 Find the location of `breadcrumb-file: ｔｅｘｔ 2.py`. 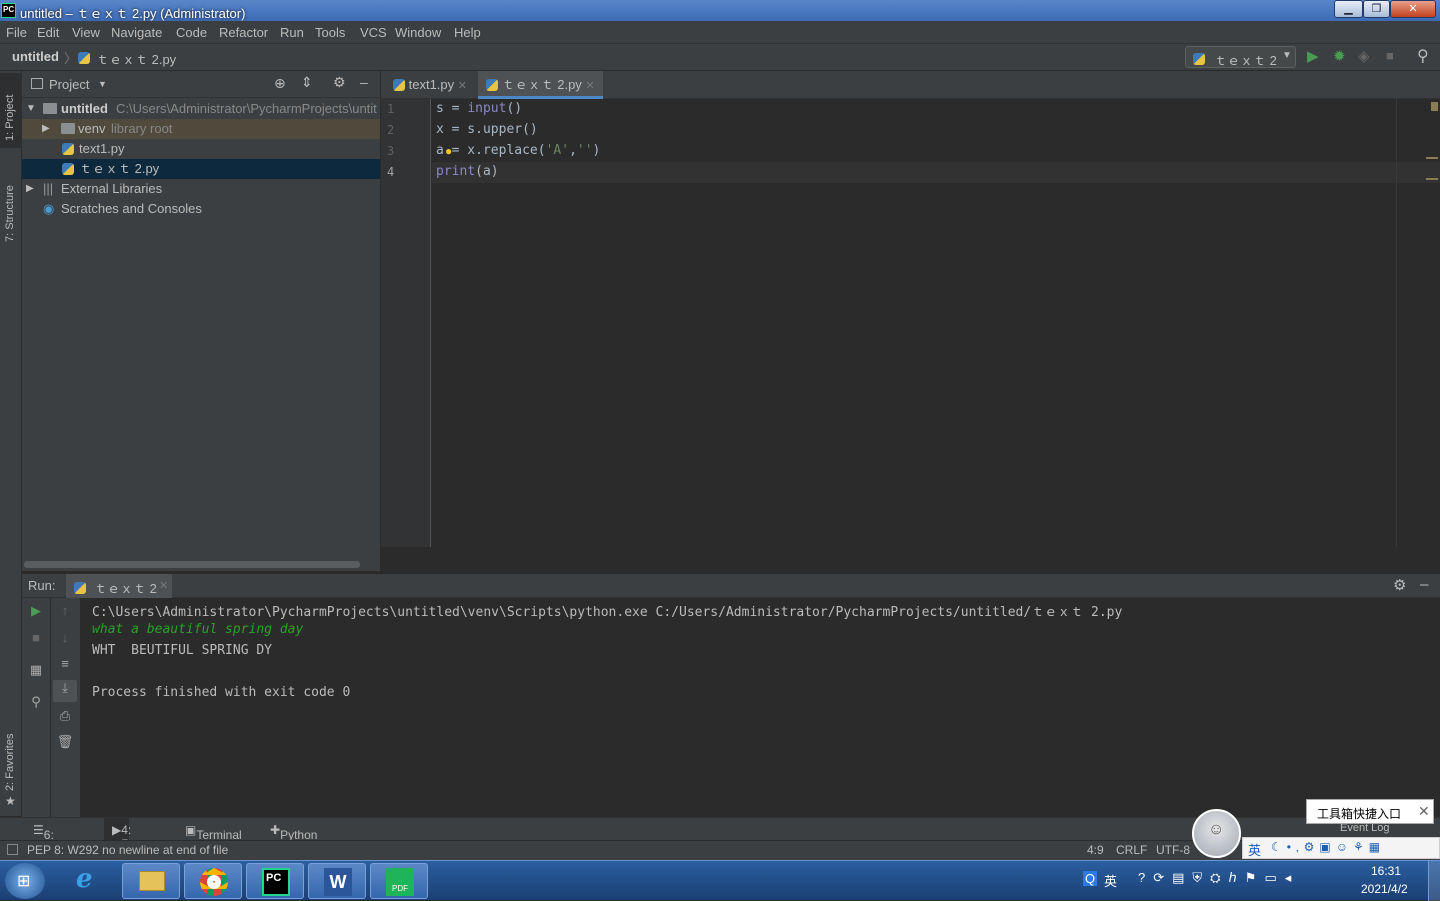

breadcrumb-file: ｔｅｘｔ 2.py is located at coordinates (136, 58).